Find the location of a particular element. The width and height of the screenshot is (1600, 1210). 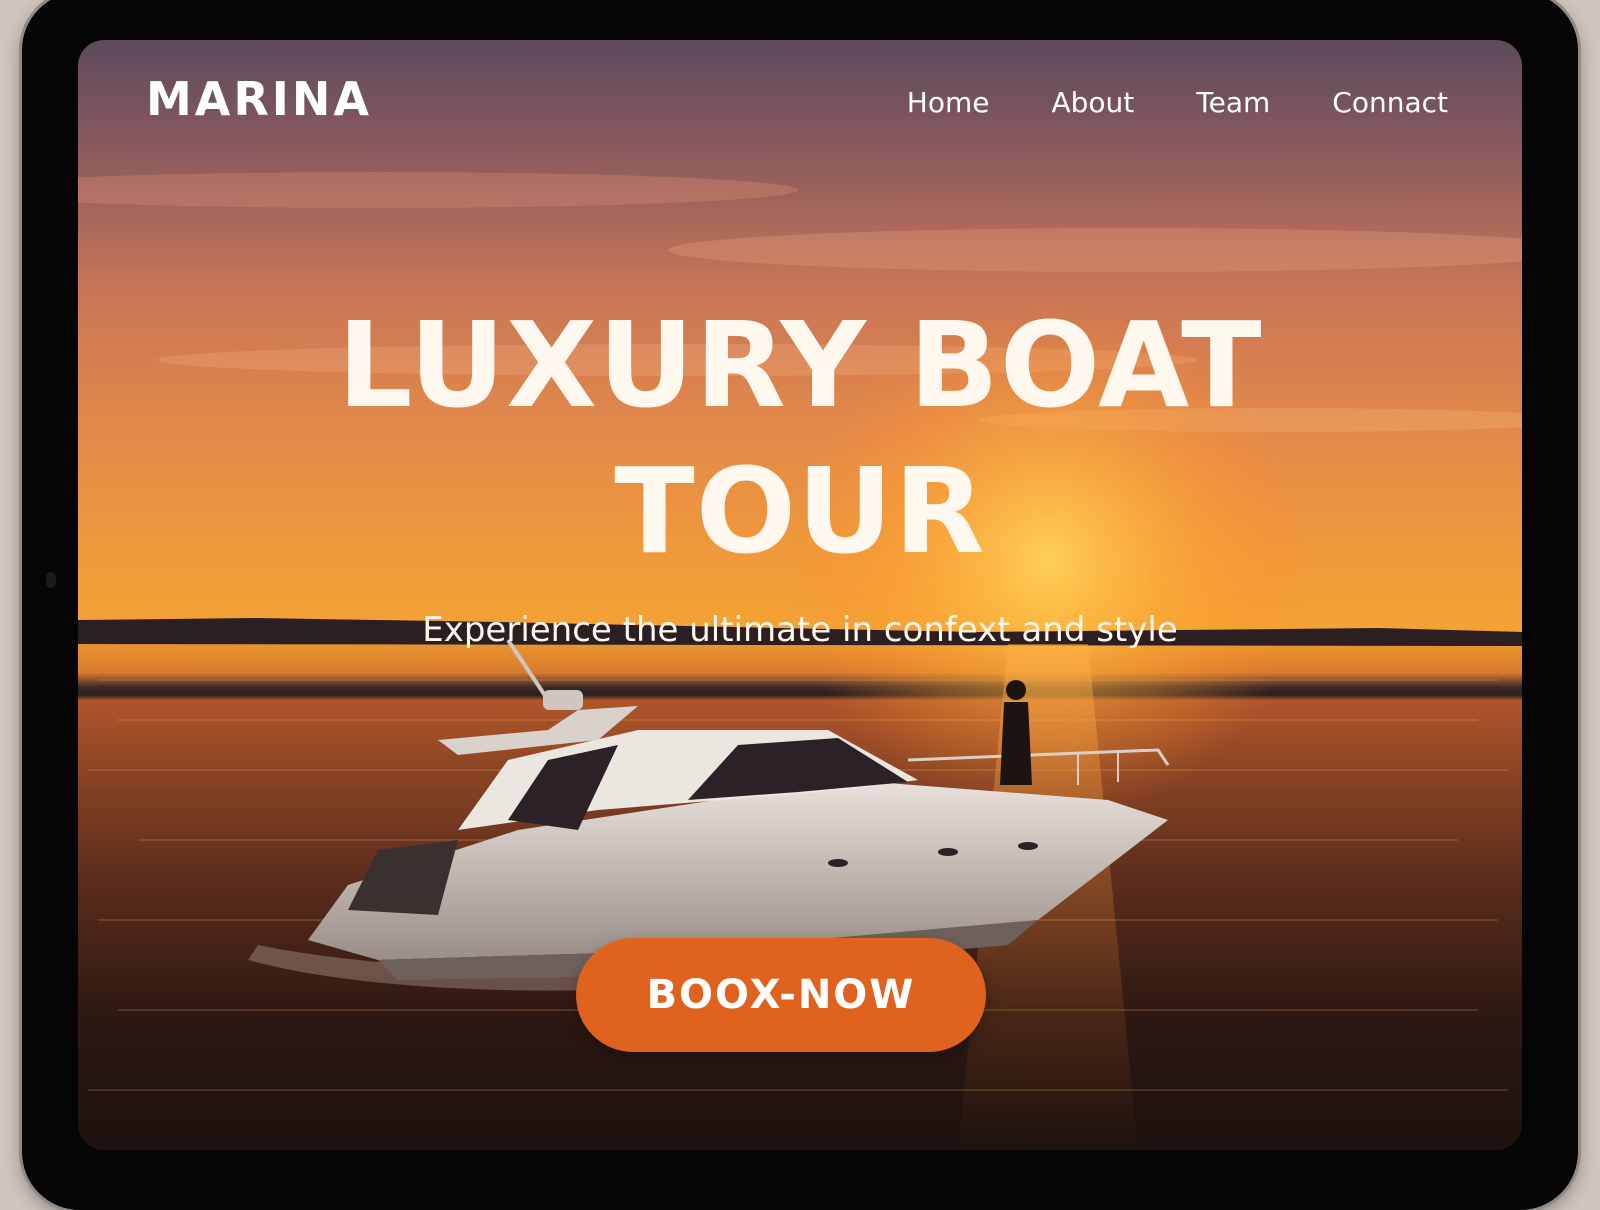

camera-icon is located at coordinates (51, 580).